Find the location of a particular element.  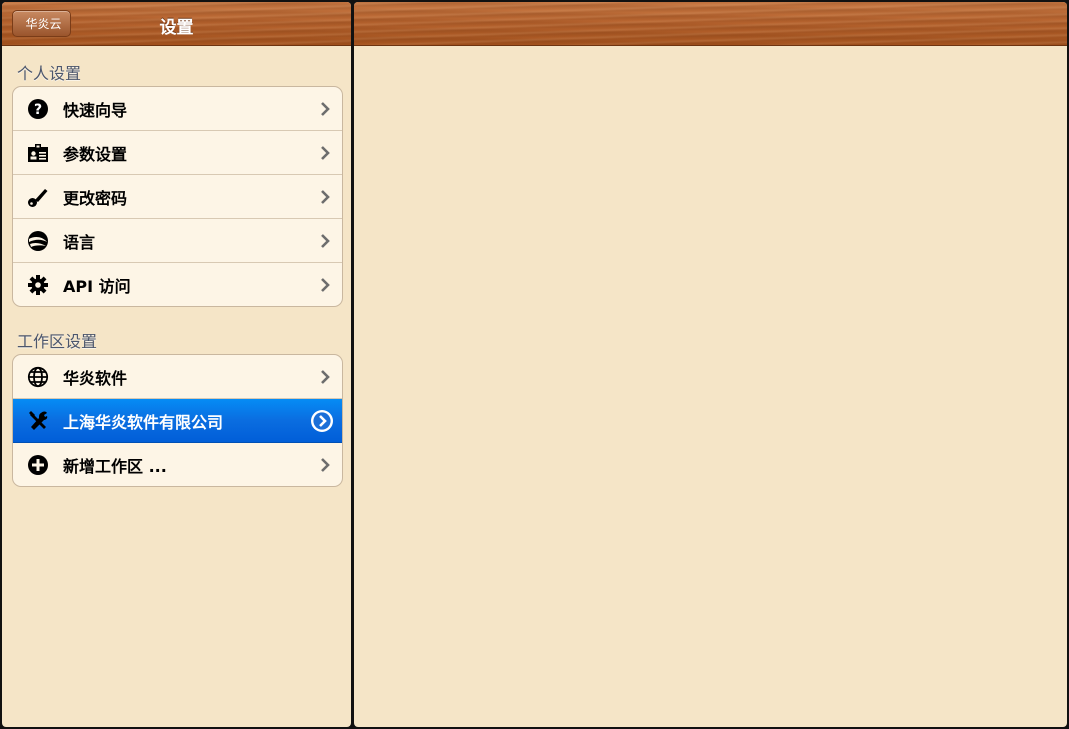

question-icon: ? is located at coordinates (38, 109).